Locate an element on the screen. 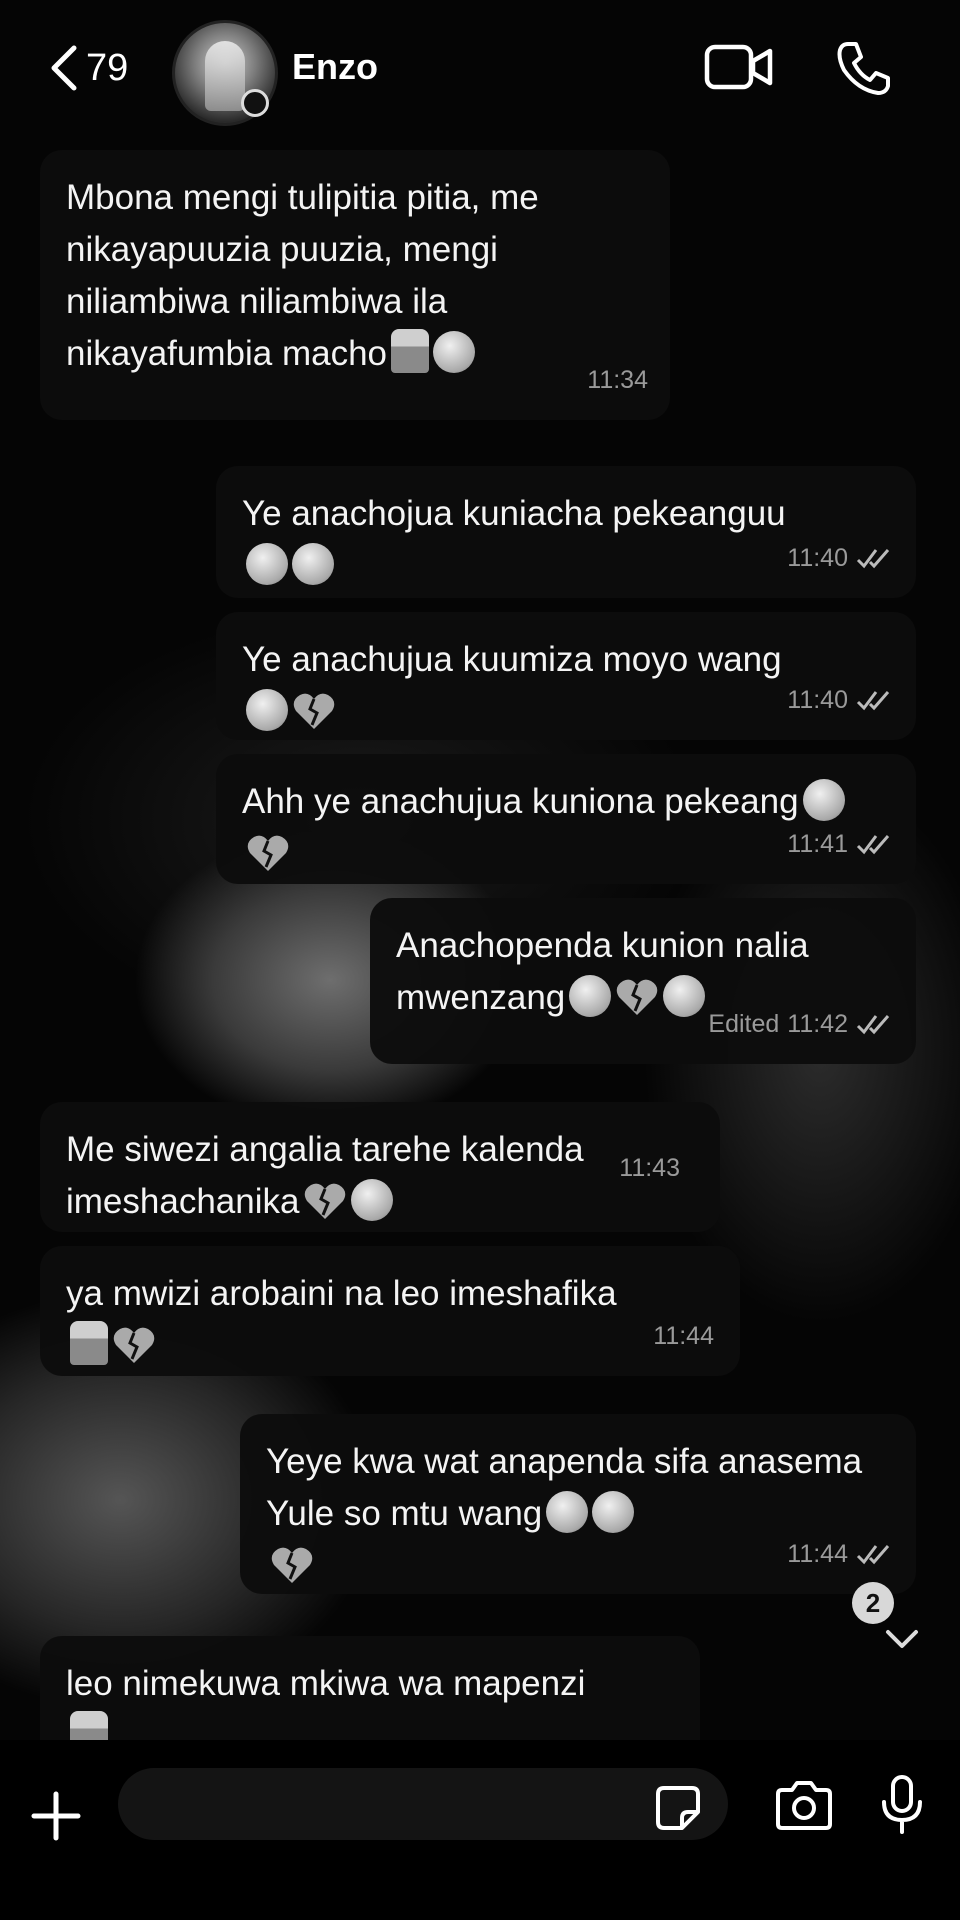 This screenshot has width=960, height=1920. attach-button is located at coordinates (56, 1816).